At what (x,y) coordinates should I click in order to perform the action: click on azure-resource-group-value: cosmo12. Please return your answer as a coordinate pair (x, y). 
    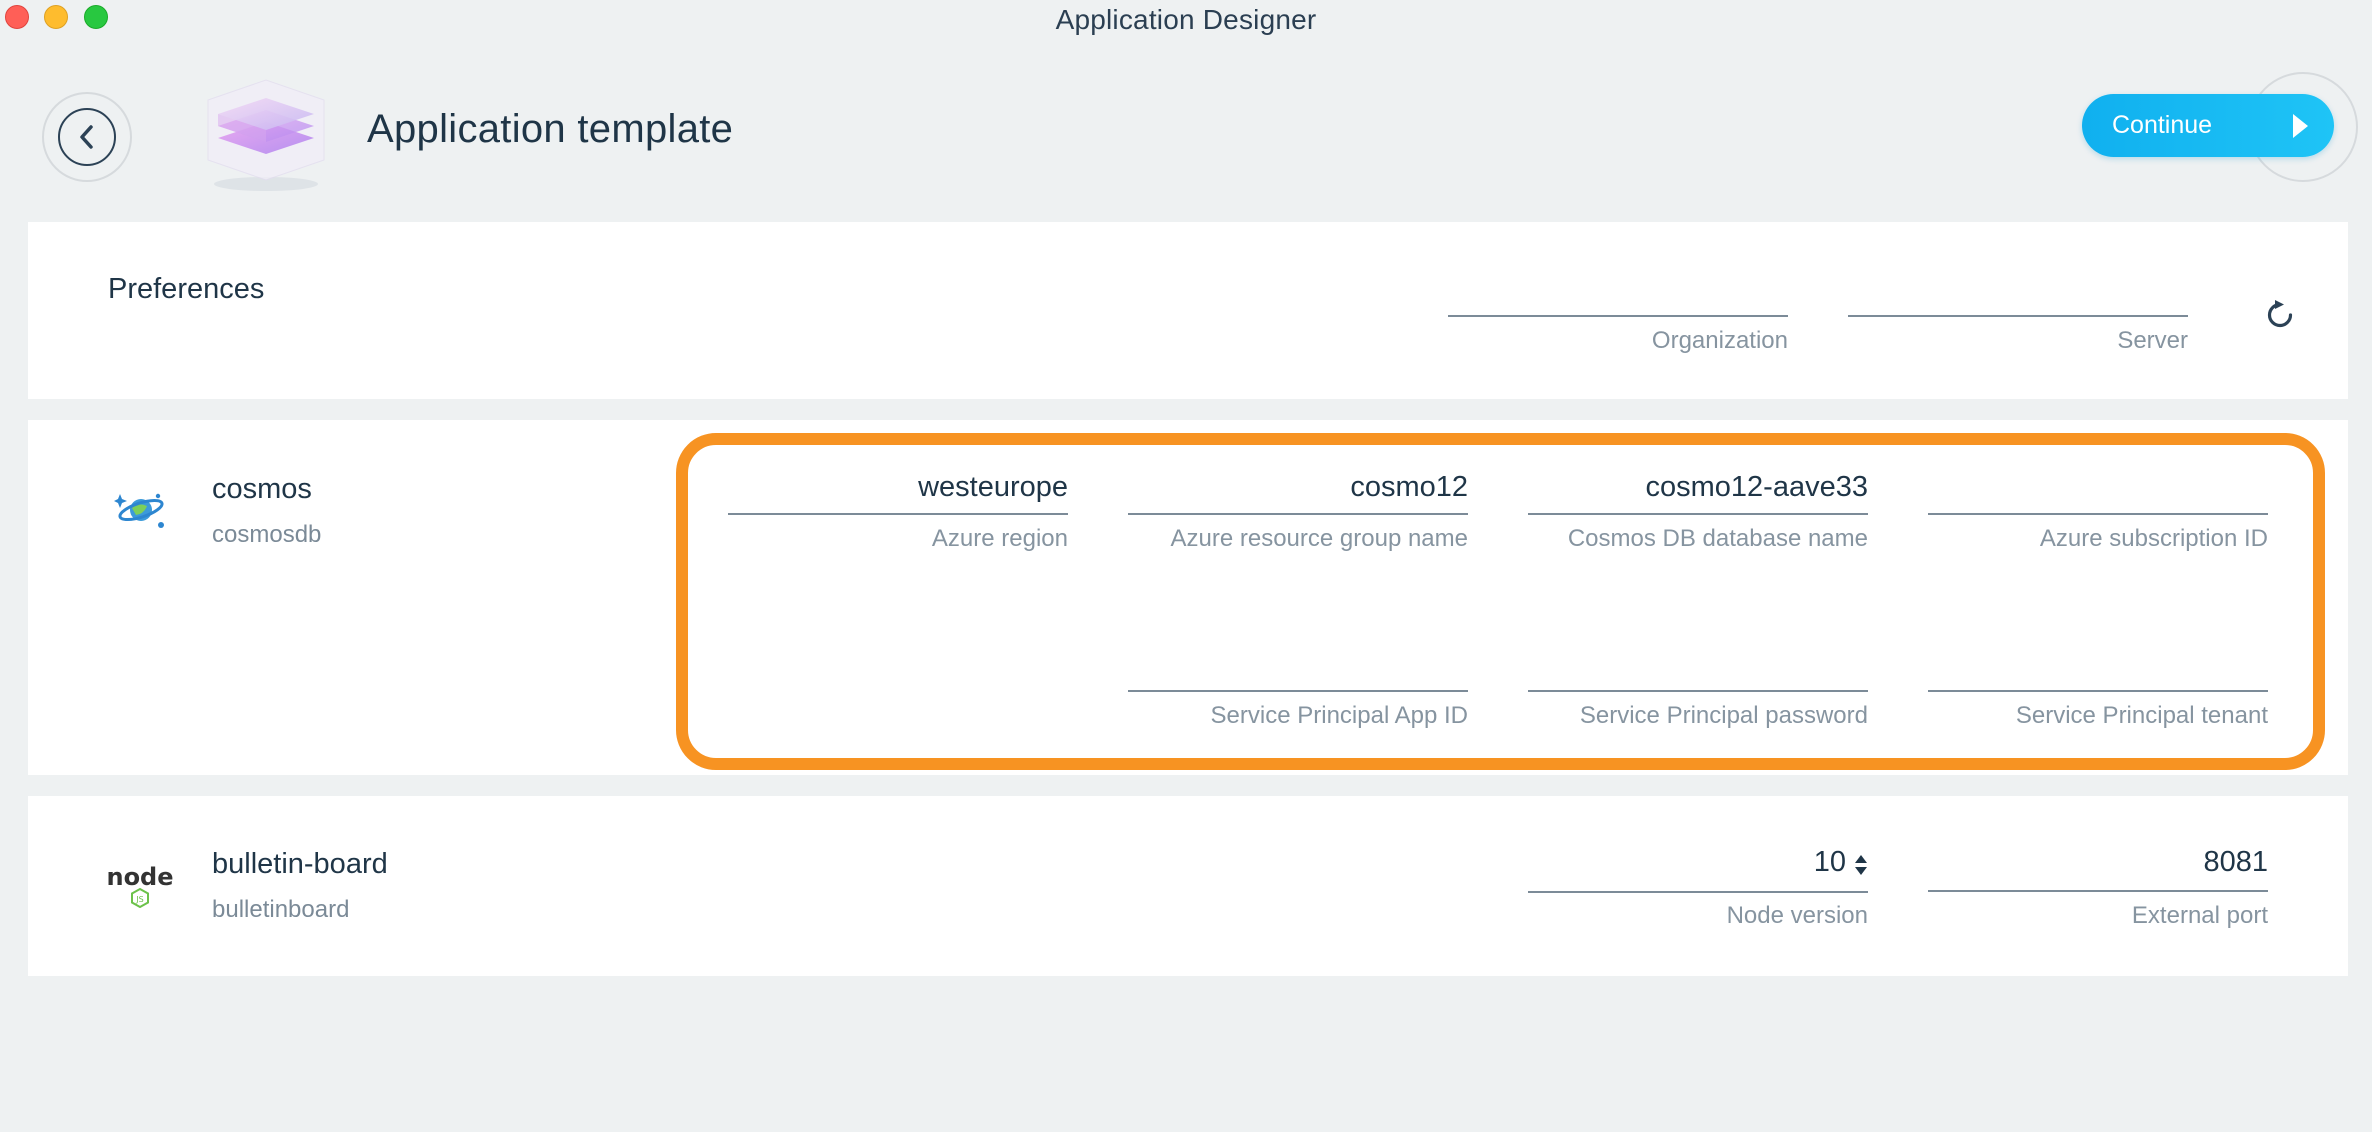
    Looking at the image, I should click on (1409, 487).